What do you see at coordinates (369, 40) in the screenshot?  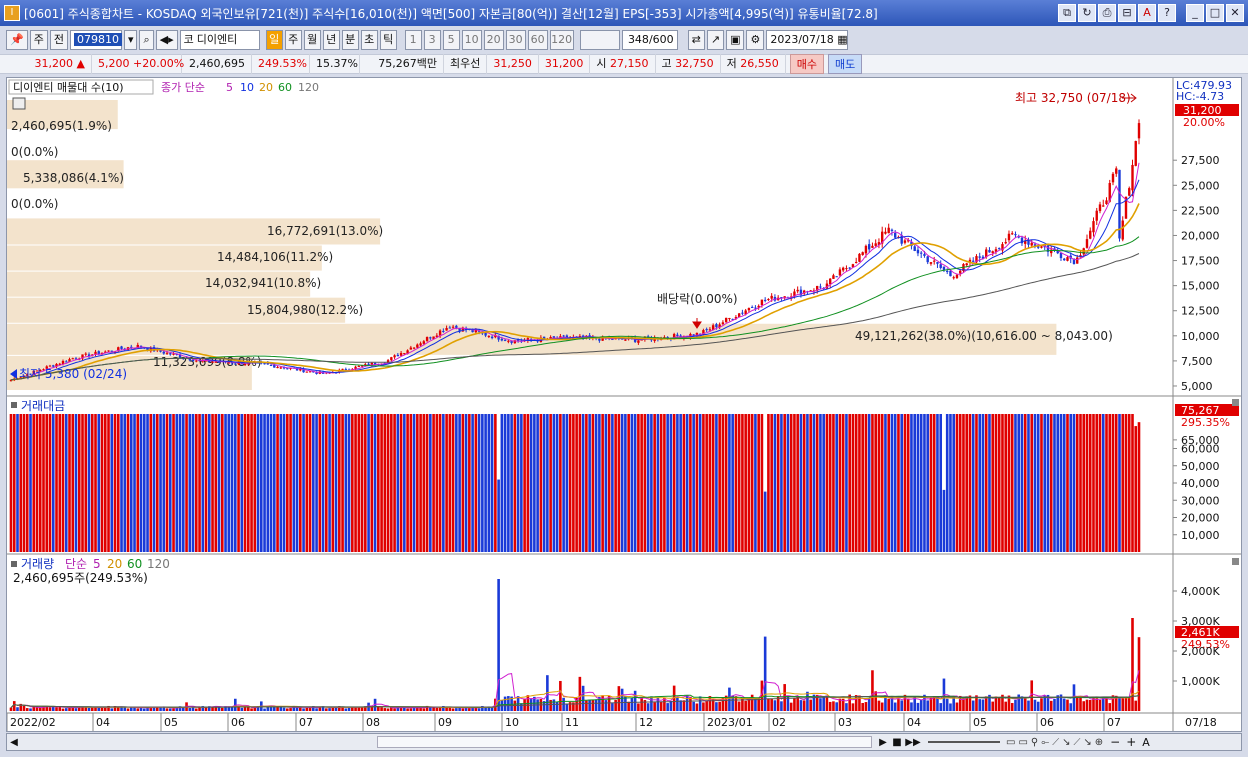 I see `period-tab-second: 초` at bounding box center [369, 40].